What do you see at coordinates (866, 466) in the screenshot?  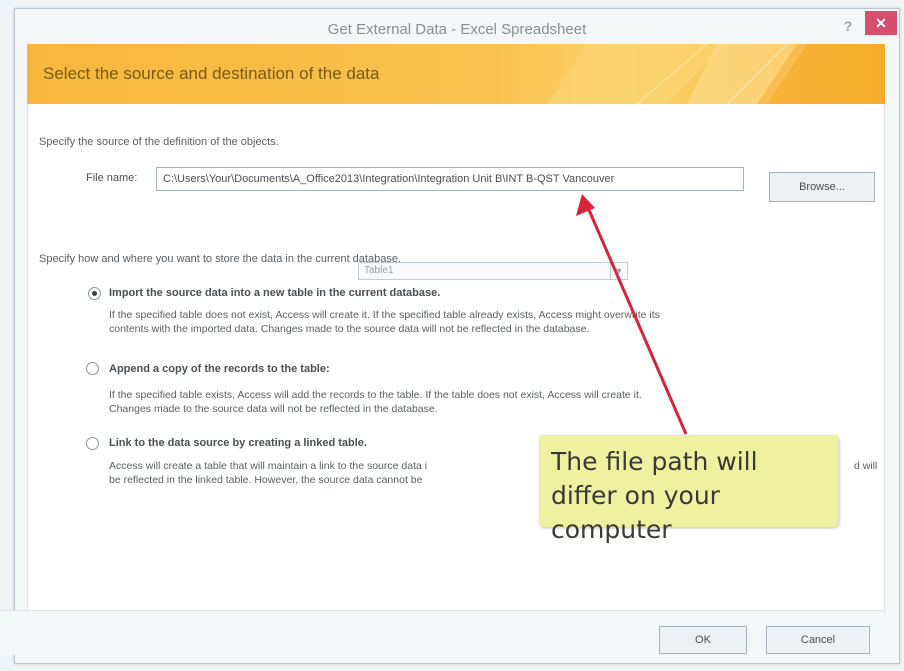 I see `link-option-desc-1-tail: d will` at bounding box center [866, 466].